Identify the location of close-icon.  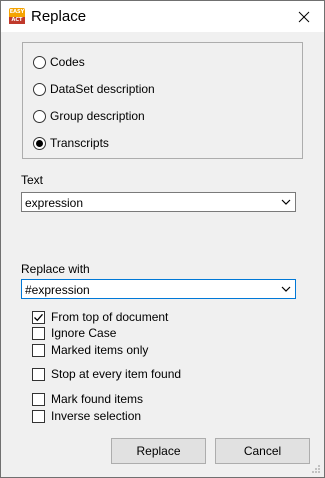
(304, 16).